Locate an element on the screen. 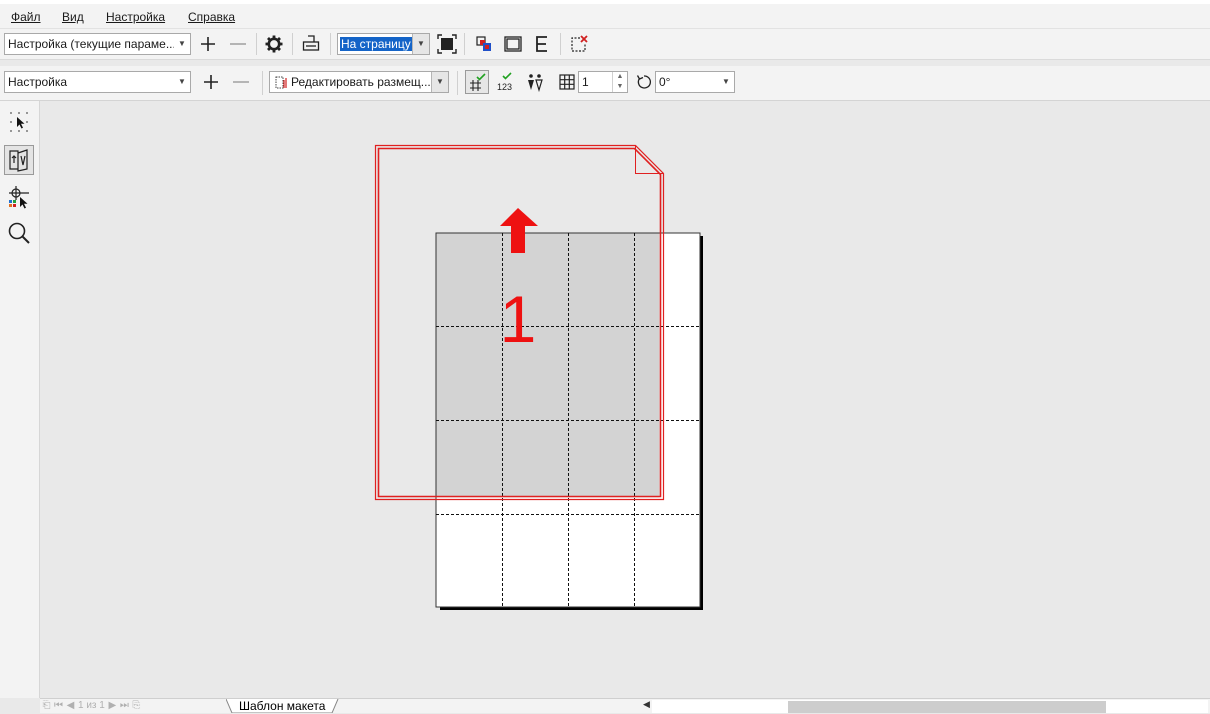 This screenshot has height=714, width=1210. fold-marks-button is located at coordinates (535, 82).